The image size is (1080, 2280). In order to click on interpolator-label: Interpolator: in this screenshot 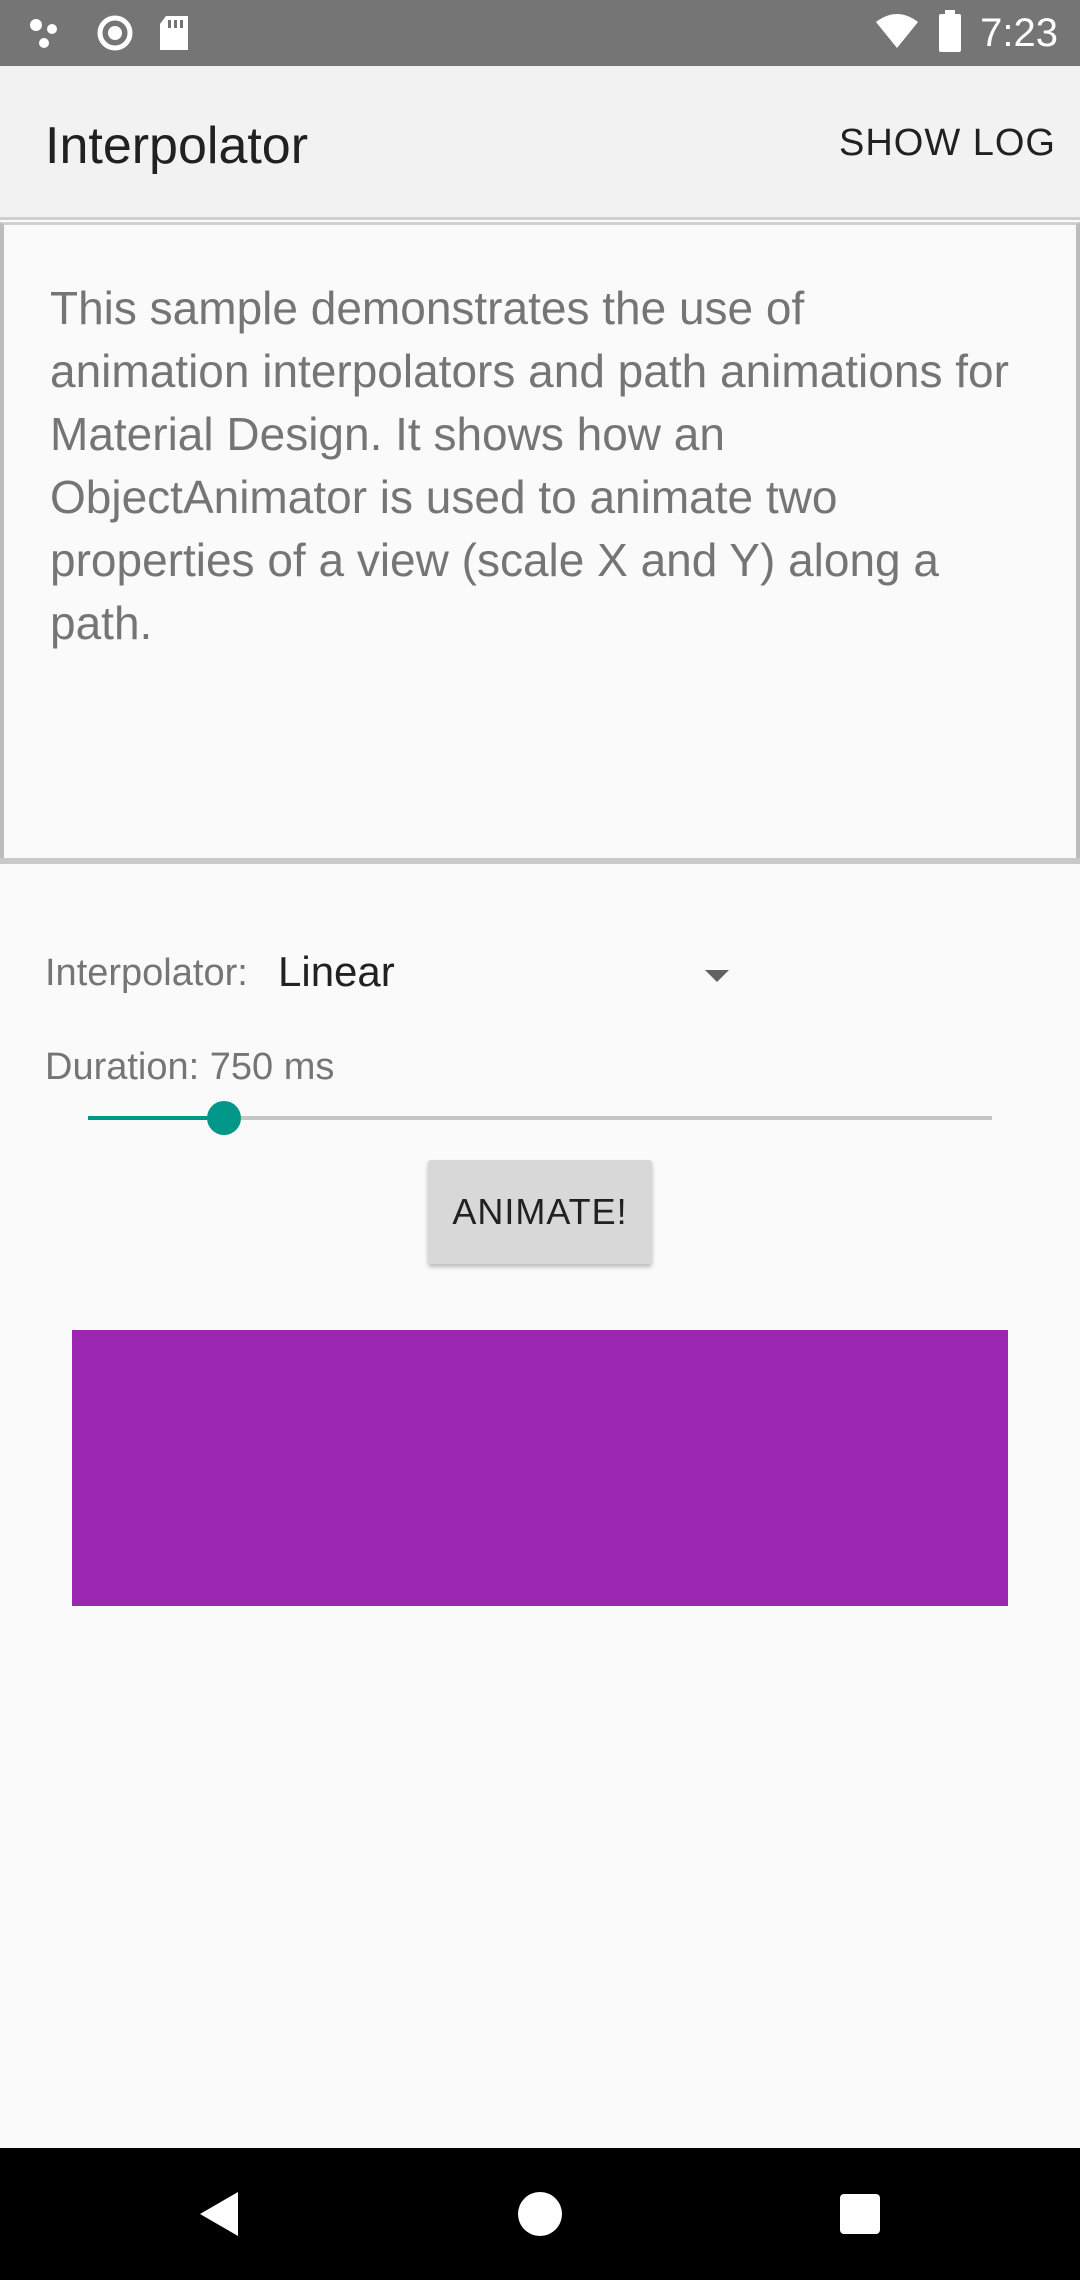, I will do `click(146, 973)`.